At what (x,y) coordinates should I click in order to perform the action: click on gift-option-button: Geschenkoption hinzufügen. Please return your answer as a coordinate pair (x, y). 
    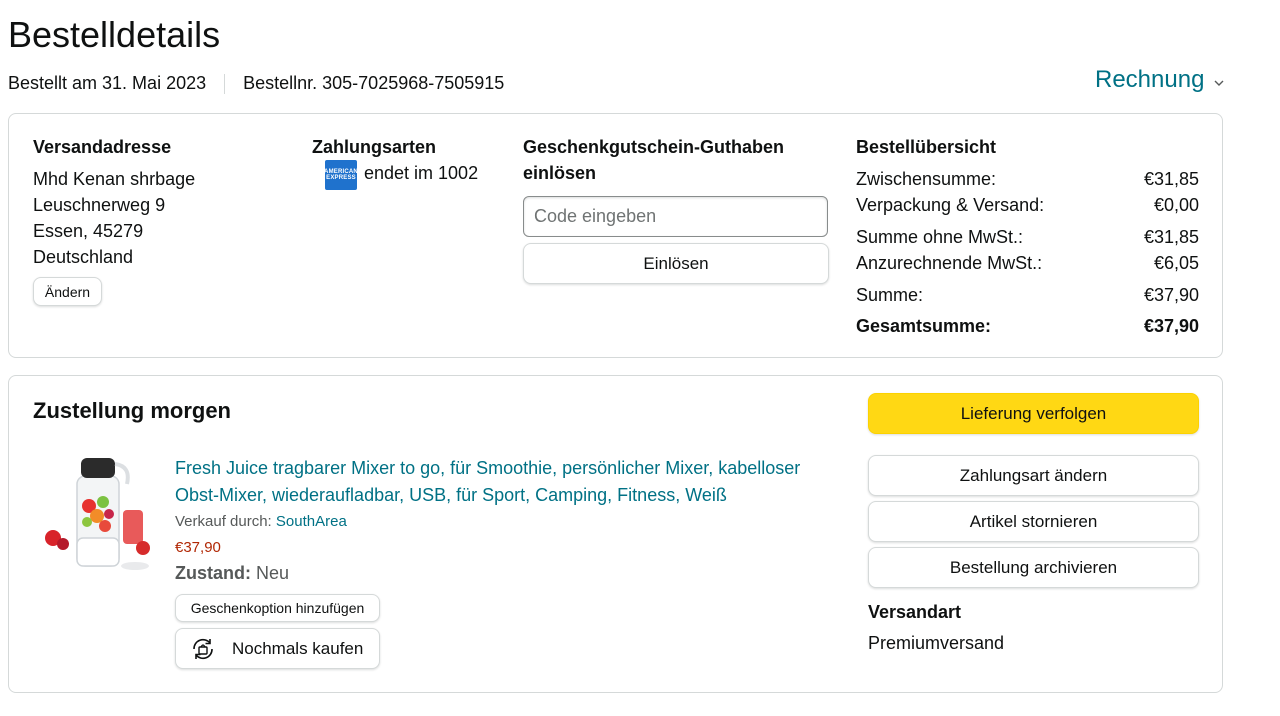
    Looking at the image, I should click on (277, 608).